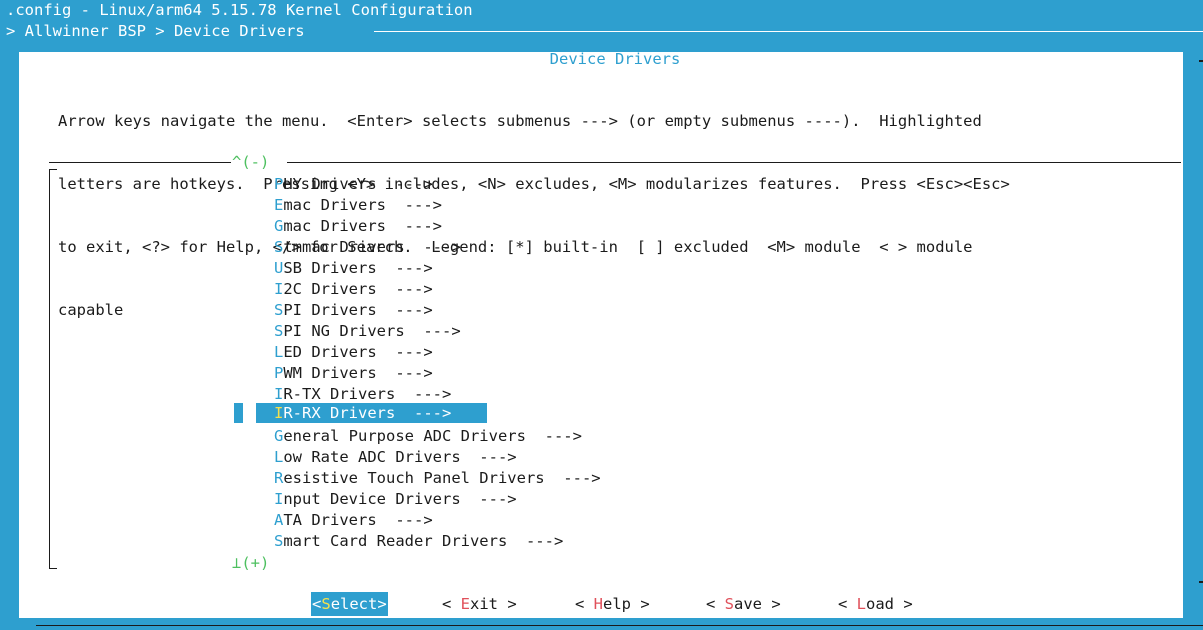 The width and height of the screenshot is (1203, 630). I want to click on menu-item-gmac-drivers: Gmac Drivers --->, so click(358, 226).